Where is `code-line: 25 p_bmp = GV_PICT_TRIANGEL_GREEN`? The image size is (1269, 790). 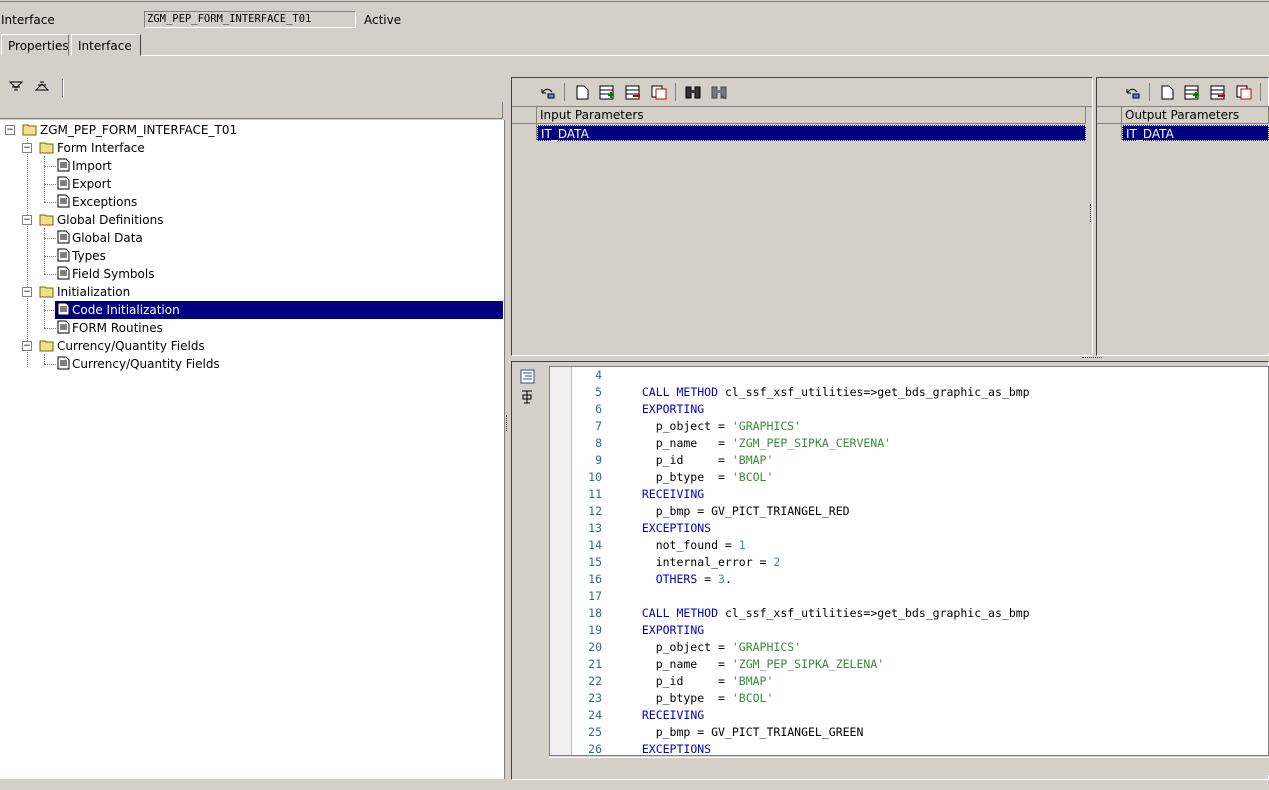
code-line: 25 p_bmp = GV_PICT_TRIANGEL_GREEN is located at coordinates (717, 732).